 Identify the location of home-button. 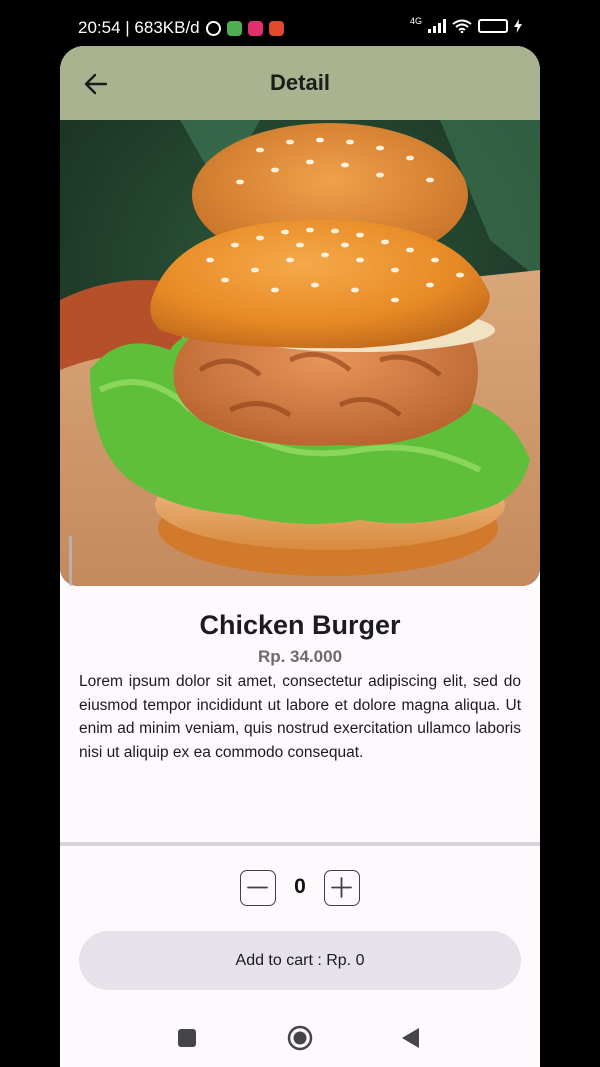
(300, 1038).